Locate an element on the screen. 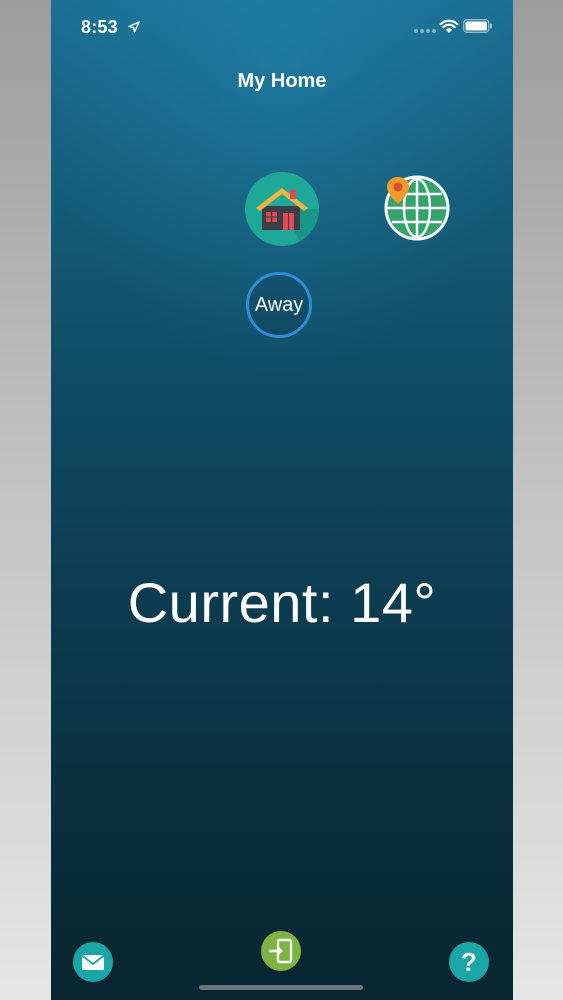  signal-dots-icon is located at coordinates (425, 31).